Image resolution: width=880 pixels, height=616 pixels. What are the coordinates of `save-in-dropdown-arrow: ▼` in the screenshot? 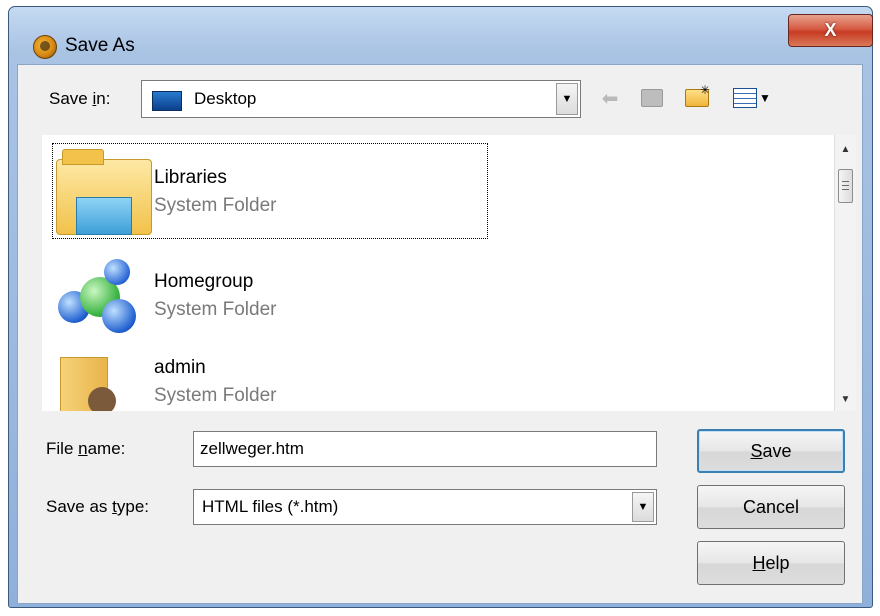 It's located at (567, 99).